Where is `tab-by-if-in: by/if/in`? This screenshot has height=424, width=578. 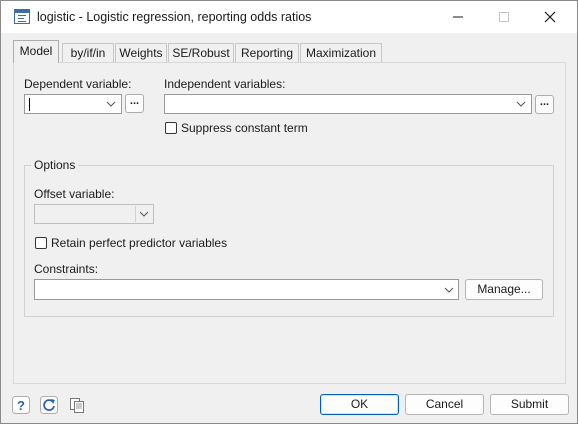
tab-by-if-in: by/if/in is located at coordinates (88, 53).